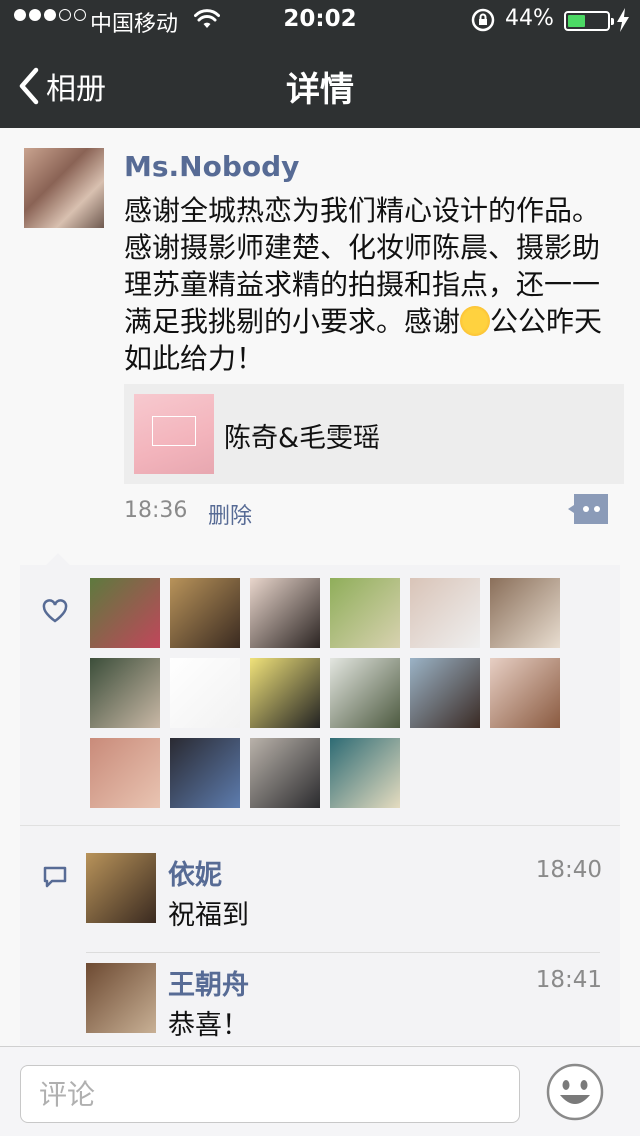  I want to click on page-title: 详情, so click(320, 90).